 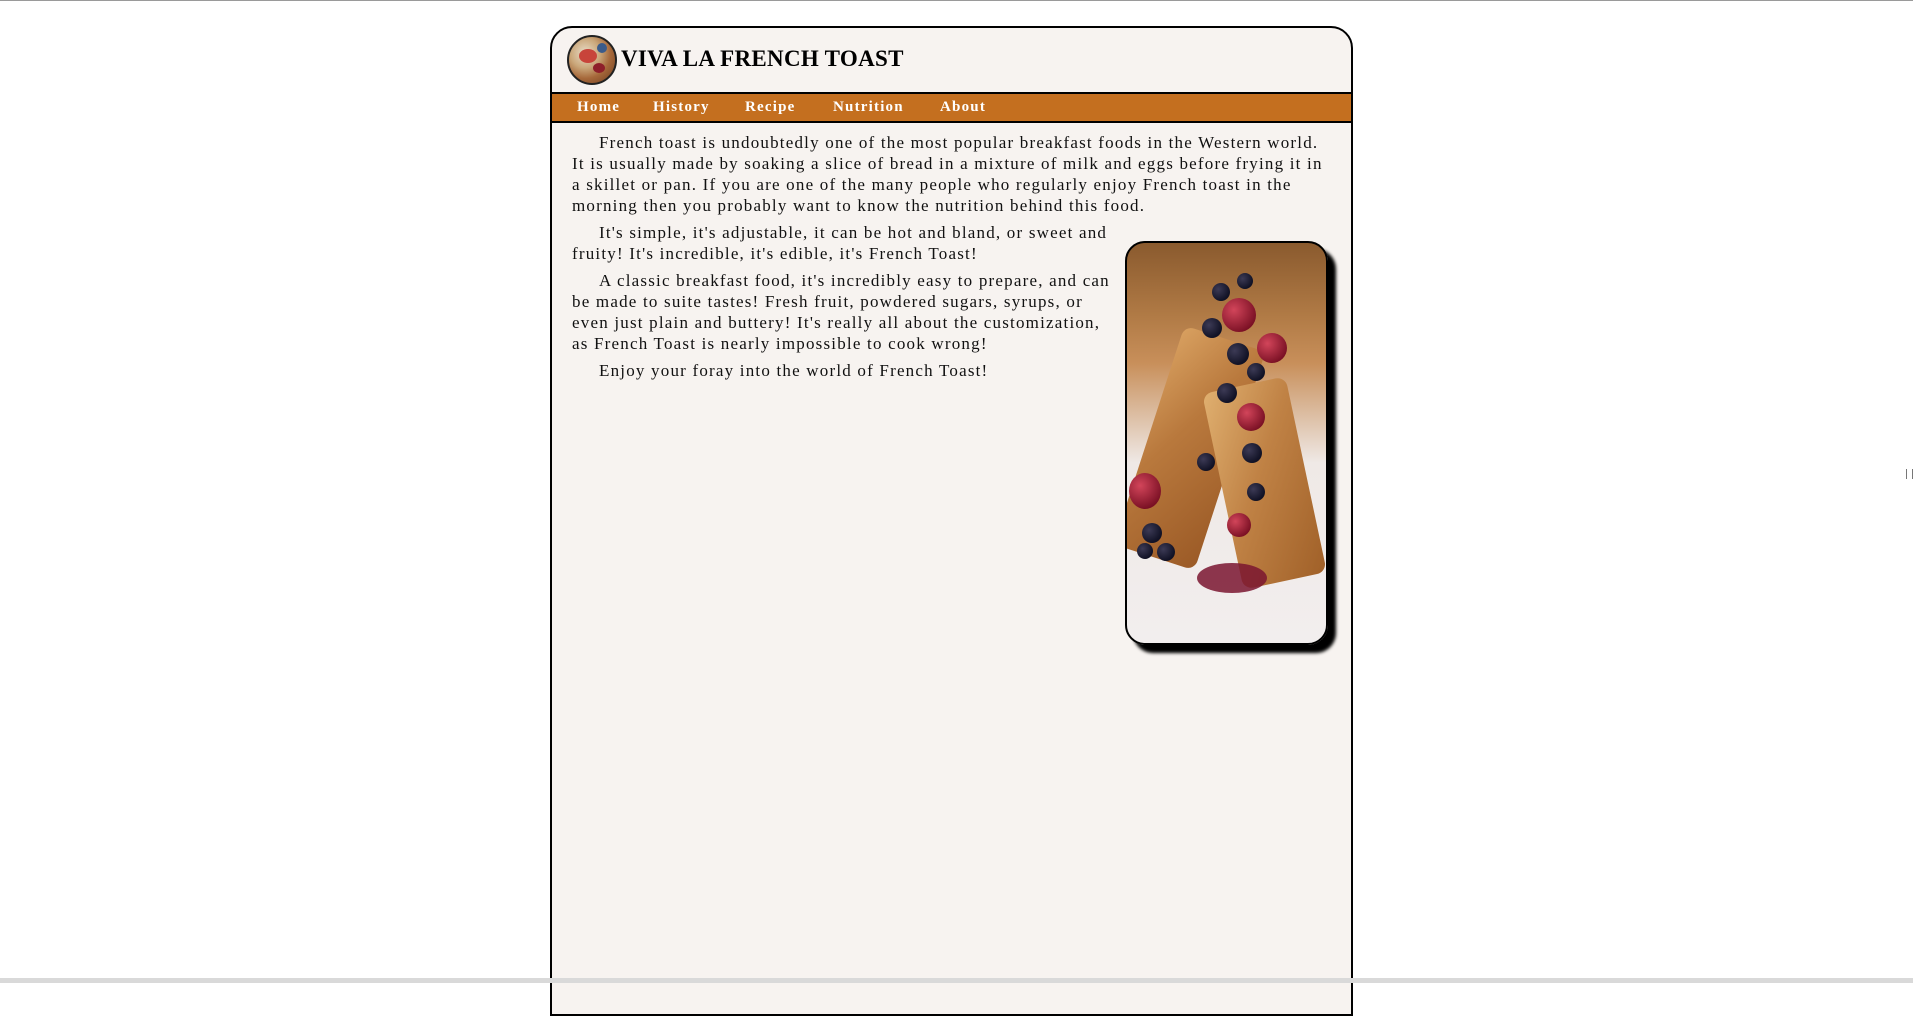 I want to click on taskbar-strip, so click(x=956, y=980).